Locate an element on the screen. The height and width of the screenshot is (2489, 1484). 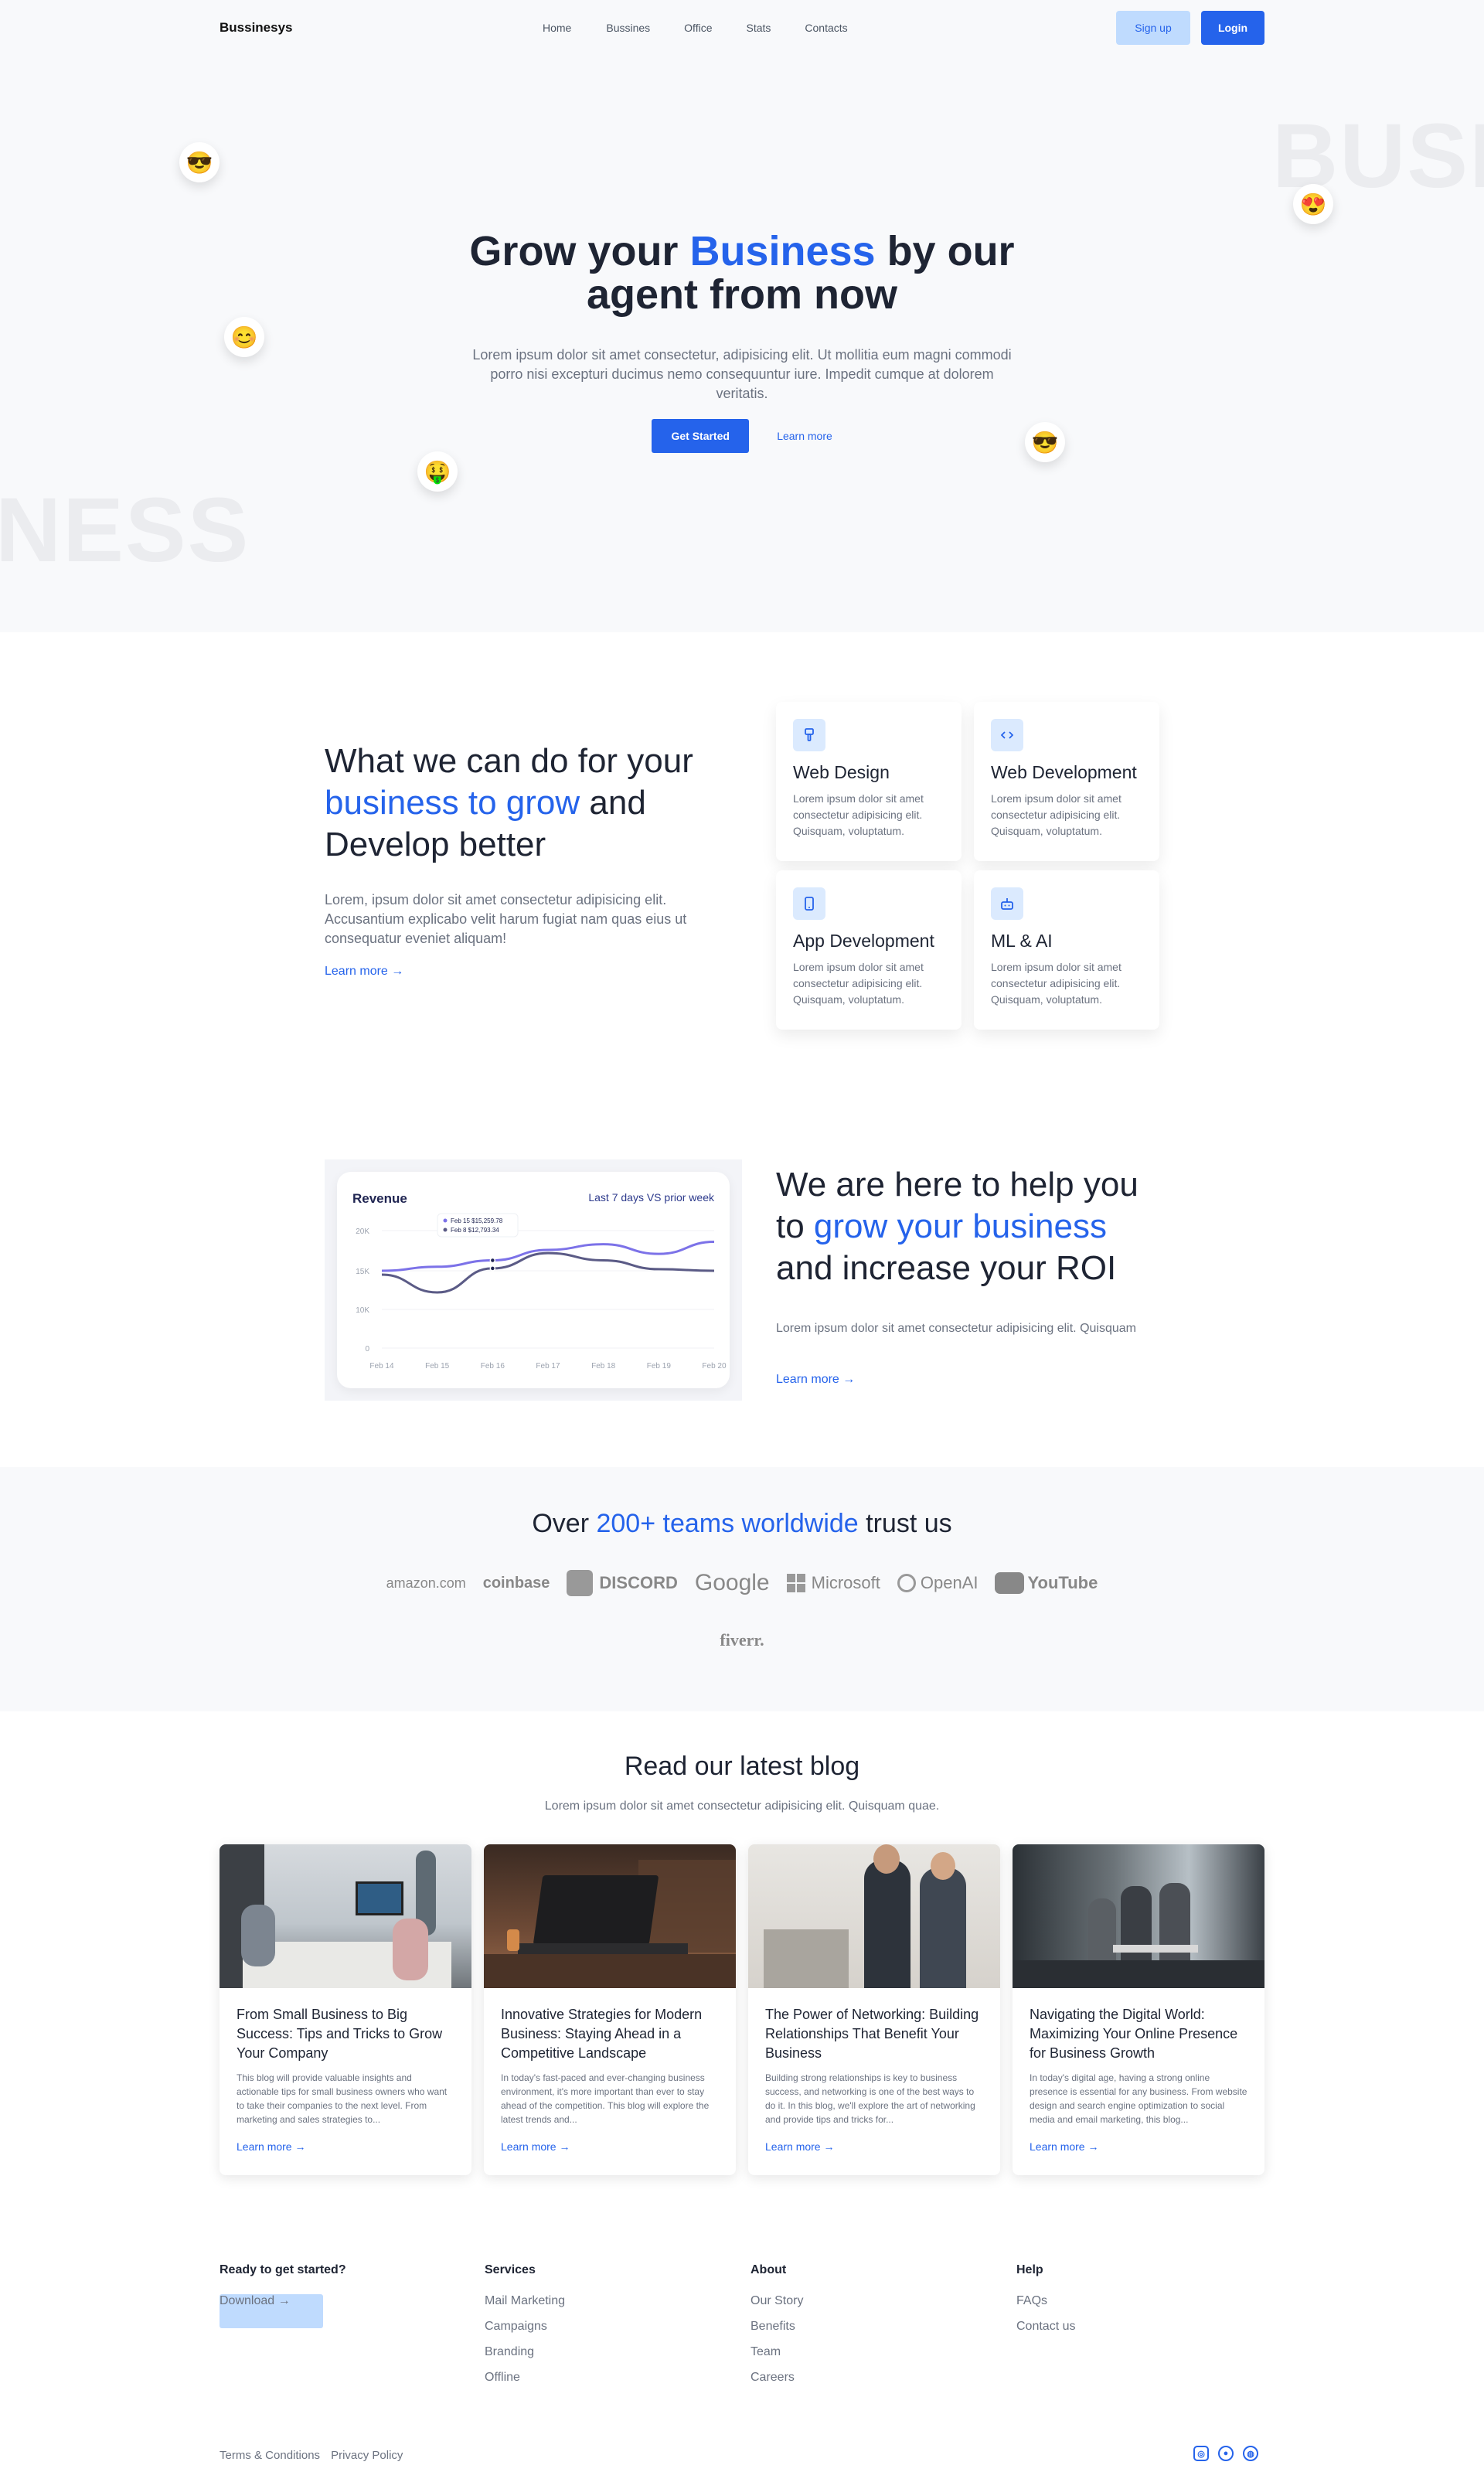
footer-legal: Terms & Conditions Privacy Policy is located at coordinates (311, 2455).